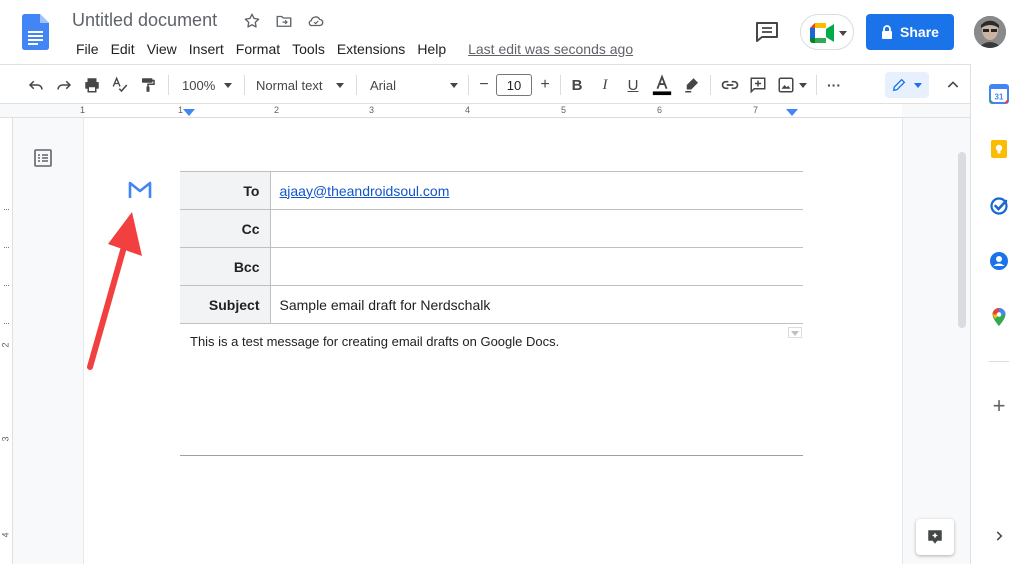 This screenshot has height=564, width=1026. What do you see at coordinates (144, 20) in the screenshot?
I see `document-title: Untitled document` at bounding box center [144, 20].